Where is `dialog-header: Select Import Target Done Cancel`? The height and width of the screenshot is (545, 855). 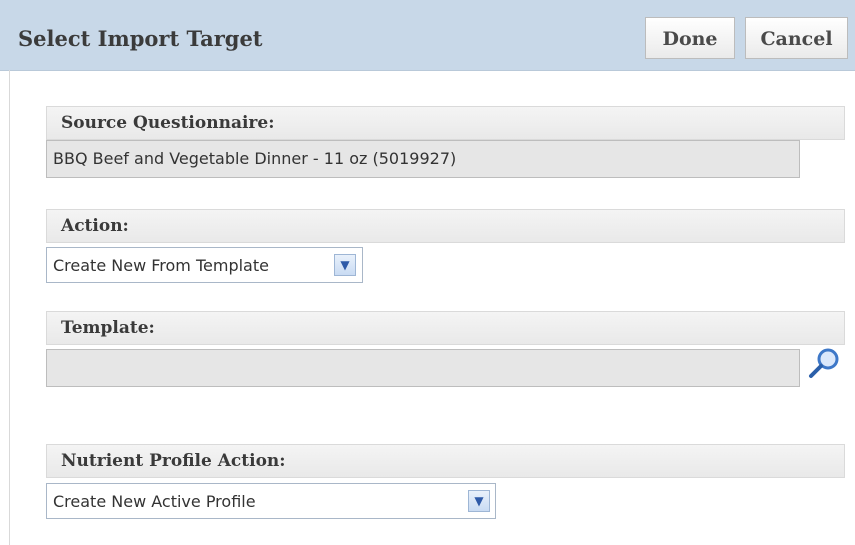 dialog-header: Select Import Target Done Cancel is located at coordinates (427, 35).